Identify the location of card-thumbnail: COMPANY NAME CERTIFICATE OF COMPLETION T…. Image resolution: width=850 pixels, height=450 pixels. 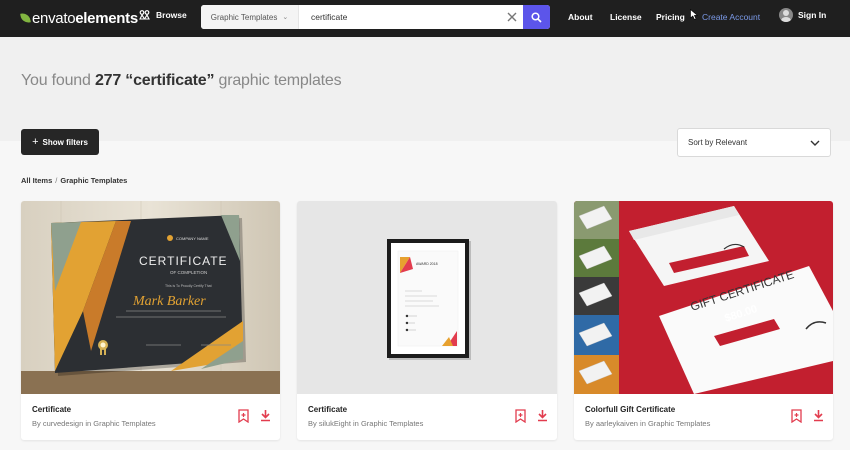
(150, 297).